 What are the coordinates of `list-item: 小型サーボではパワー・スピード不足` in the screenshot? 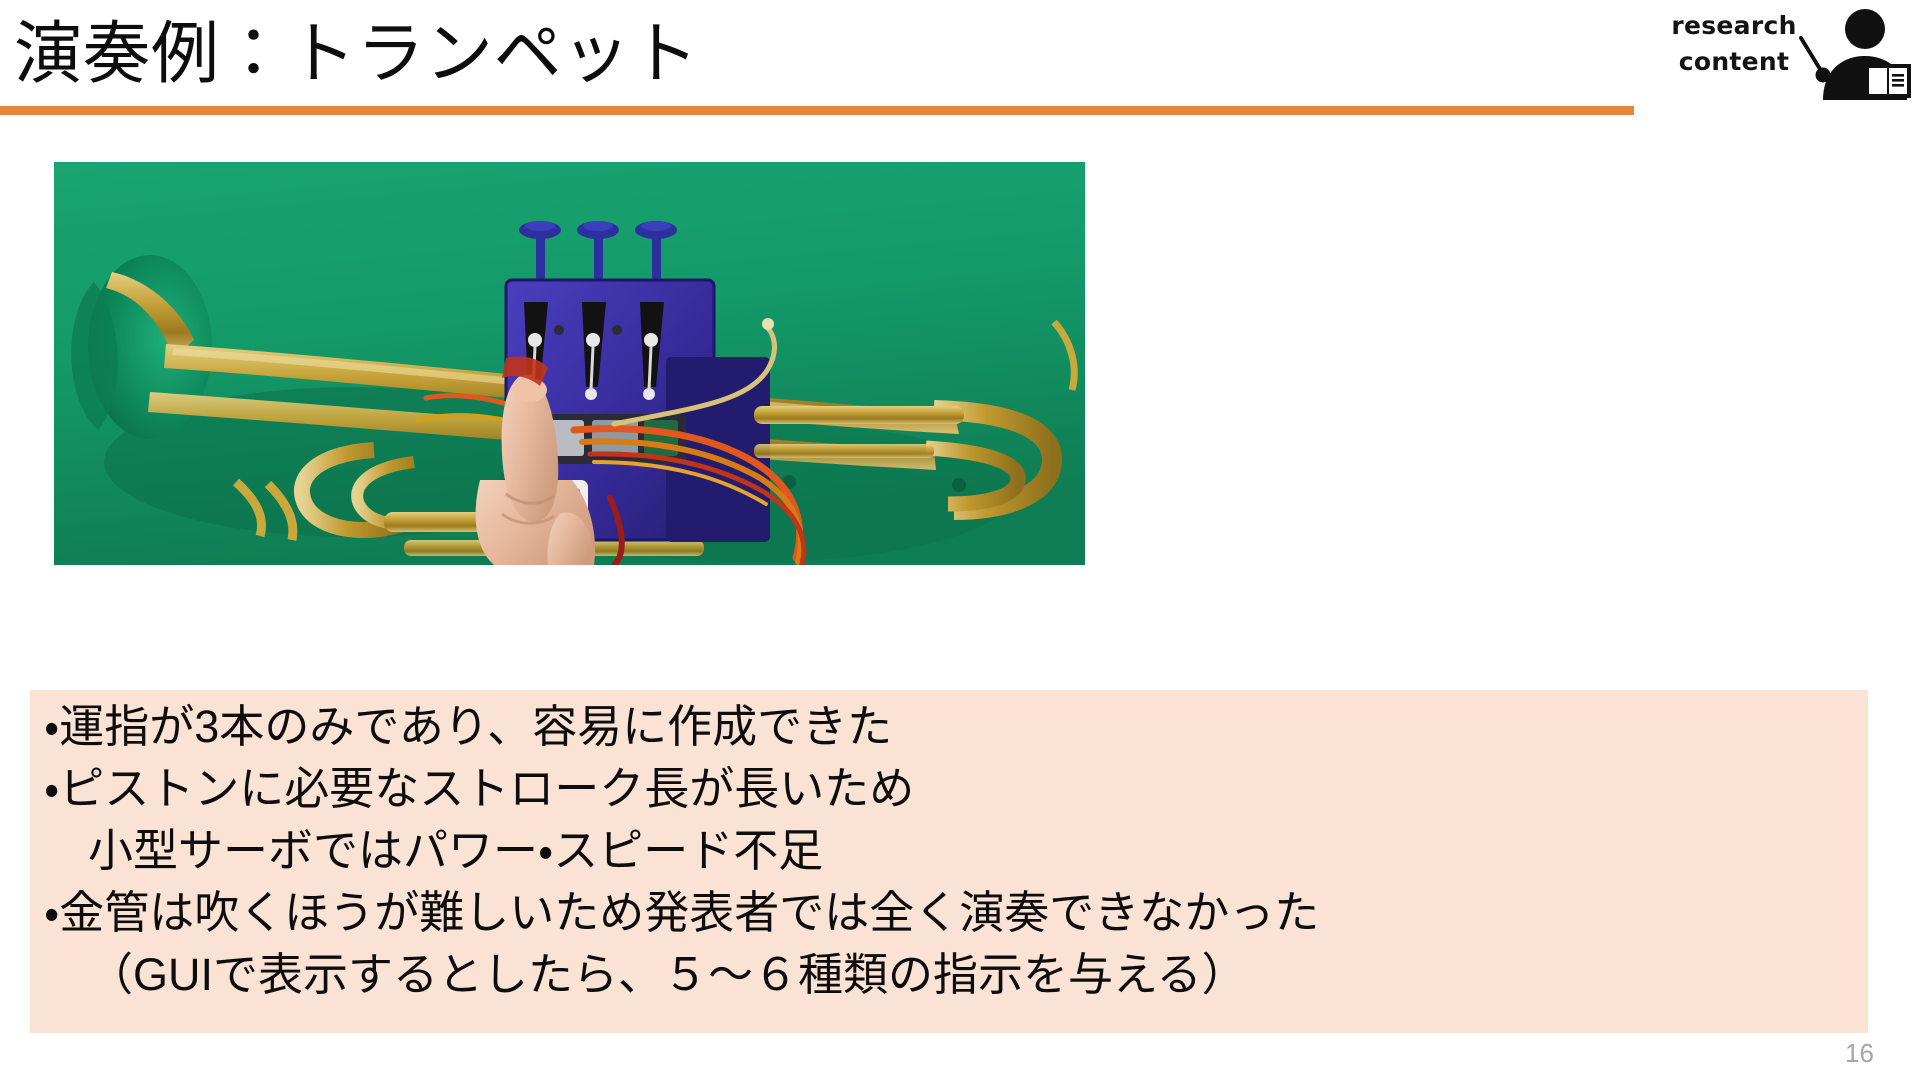 It's located at (456, 850).